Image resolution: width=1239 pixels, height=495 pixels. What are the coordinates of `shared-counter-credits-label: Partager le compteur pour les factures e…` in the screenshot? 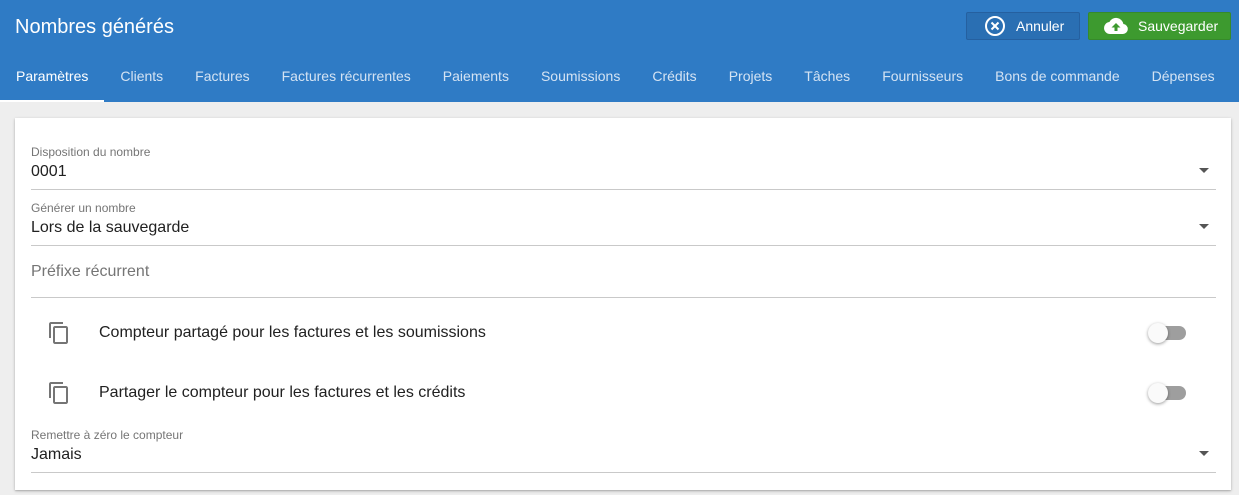 It's located at (282, 392).